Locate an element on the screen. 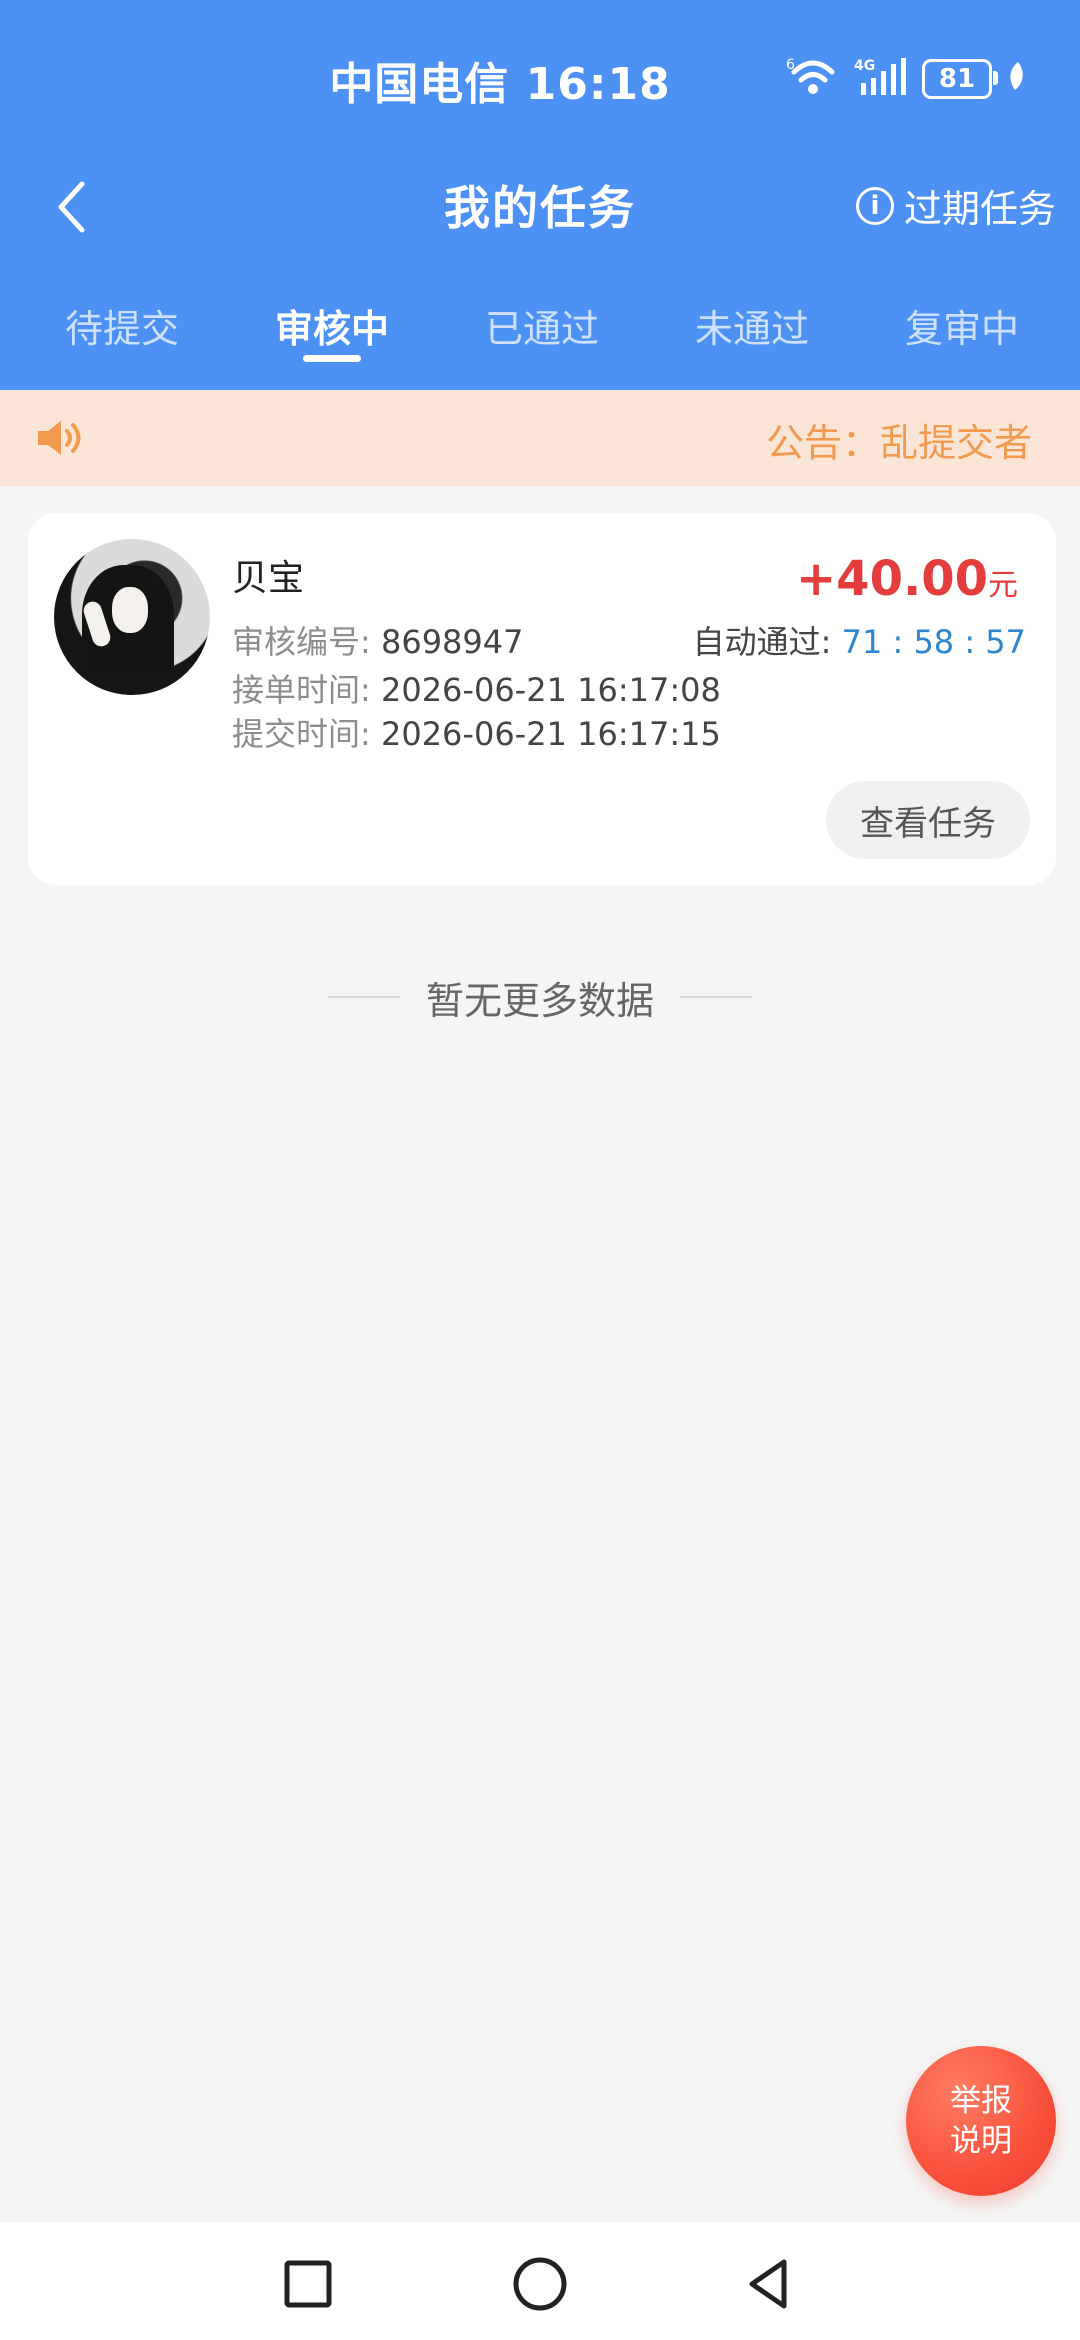  view-task-button: 查看任务 is located at coordinates (928, 820).